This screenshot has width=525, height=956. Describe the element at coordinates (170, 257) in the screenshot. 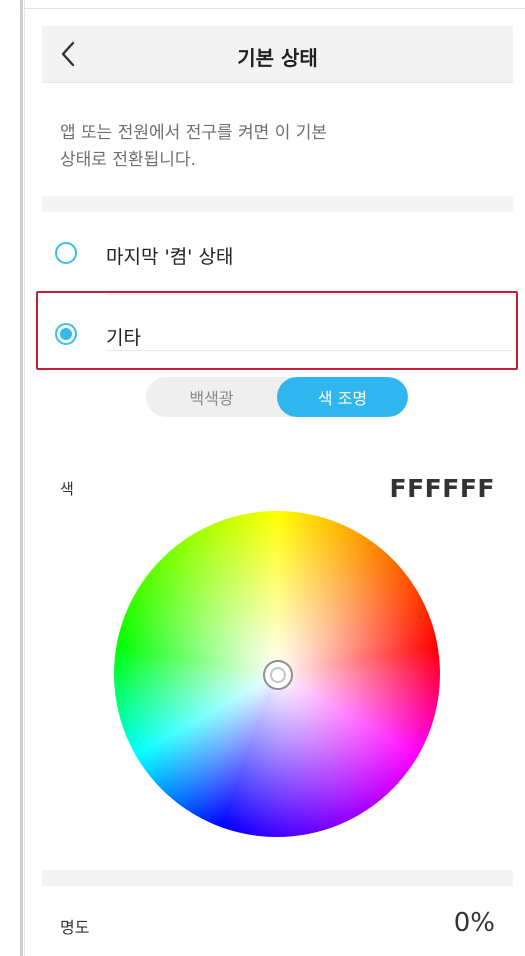

I see `option-label: 마지막 '켬' 상태` at that location.